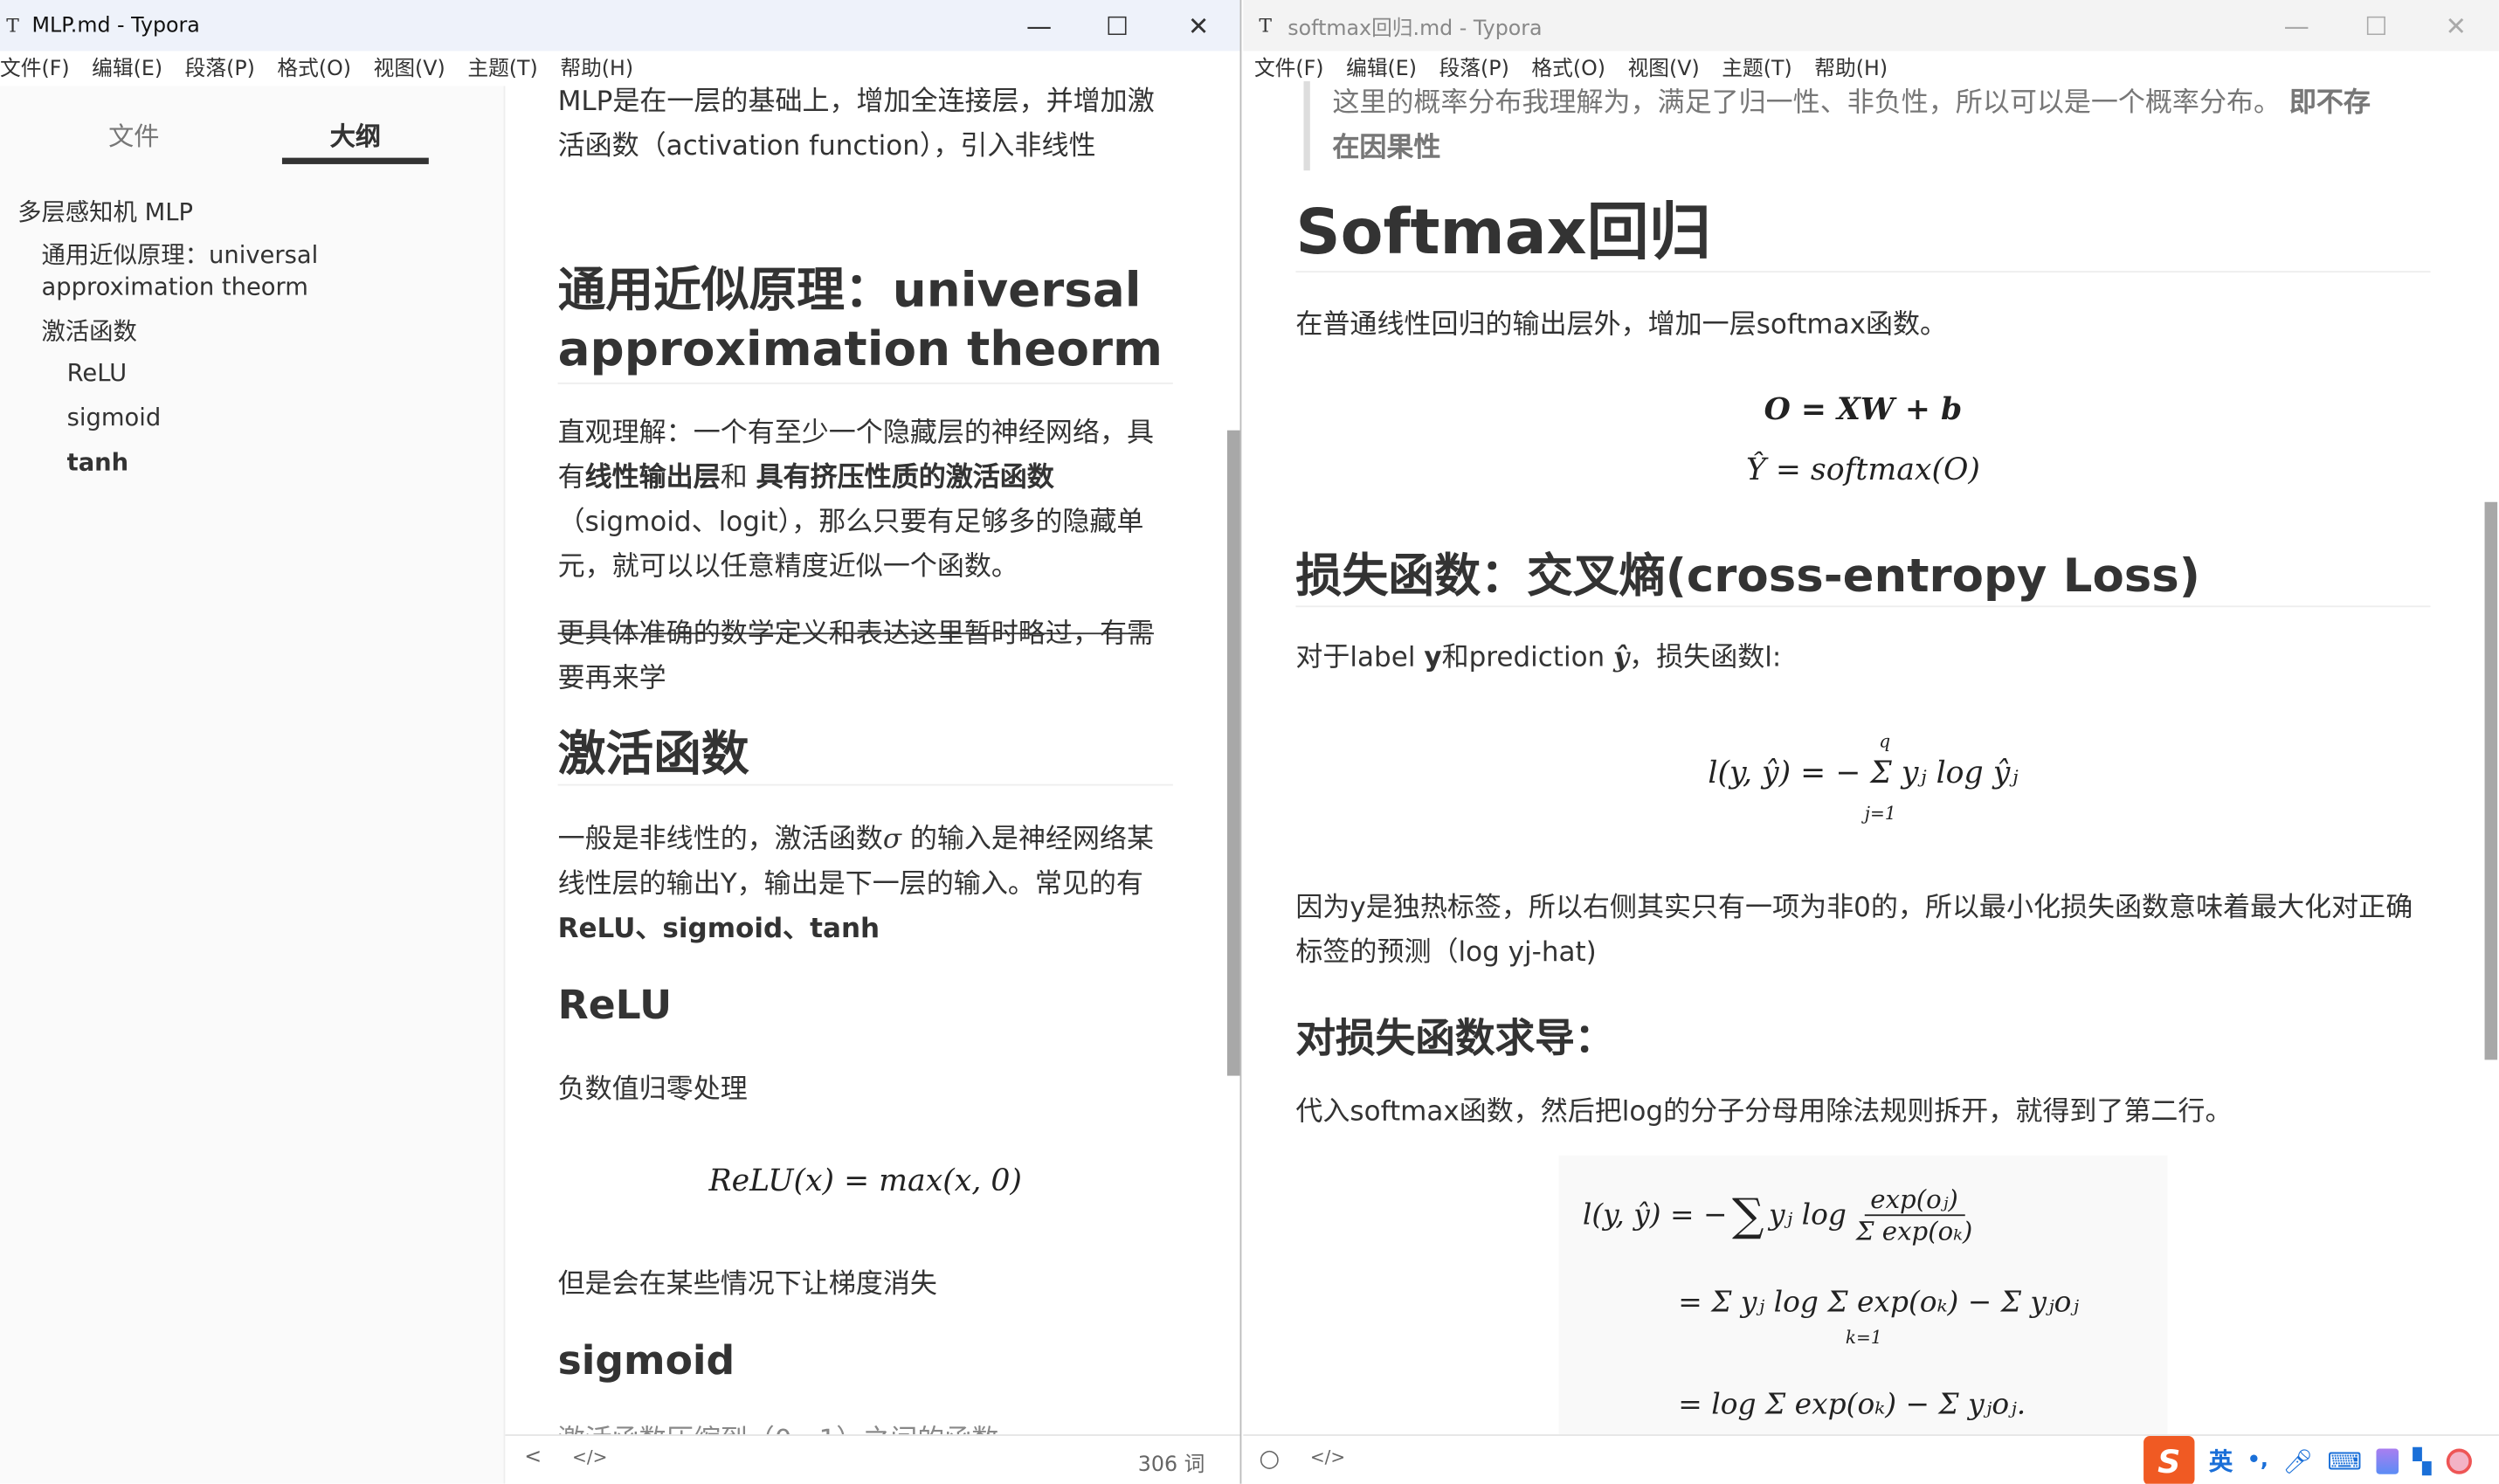 The width and height of the screenshot is (2499, 1484). I want to click on heading-sigmoid: sigmoid, so click(646, 1360).